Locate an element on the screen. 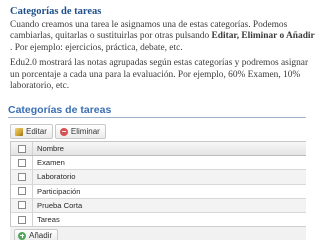 The image size is (320, 240). add-button-label: Añadir is located at coordinates (41, 235).